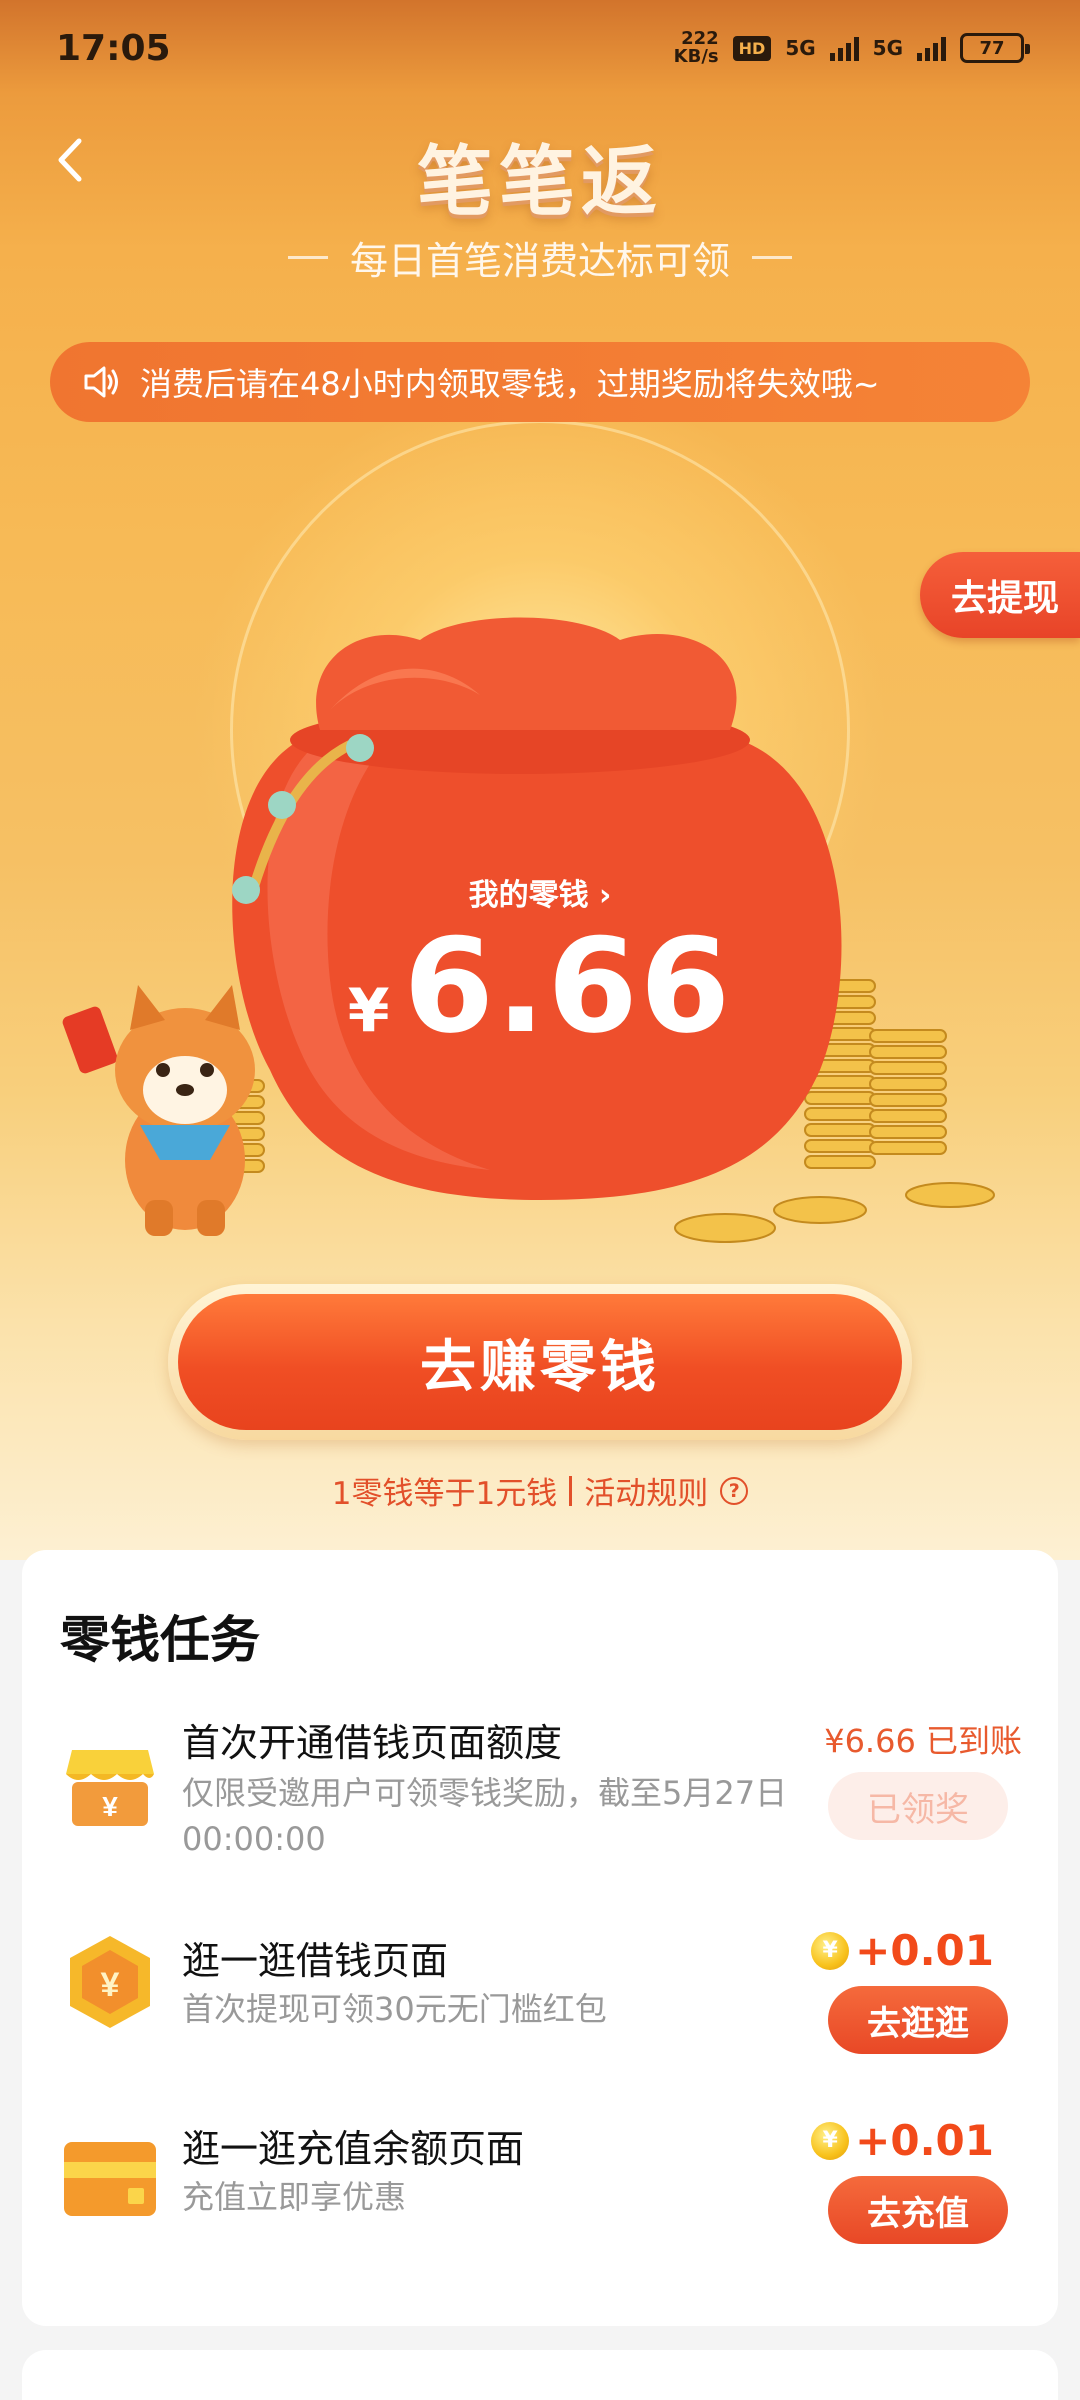 The height and width of the screenshot is (2400, 1080). I want to click on earn-change-button: 去赚零钱, so click(540, 1362).